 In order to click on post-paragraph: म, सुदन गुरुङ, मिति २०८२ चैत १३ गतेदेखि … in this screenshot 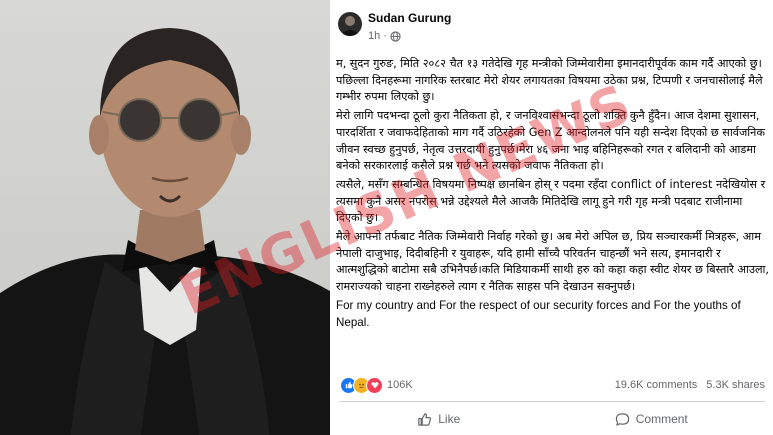, I will do `click(549, 80)`.